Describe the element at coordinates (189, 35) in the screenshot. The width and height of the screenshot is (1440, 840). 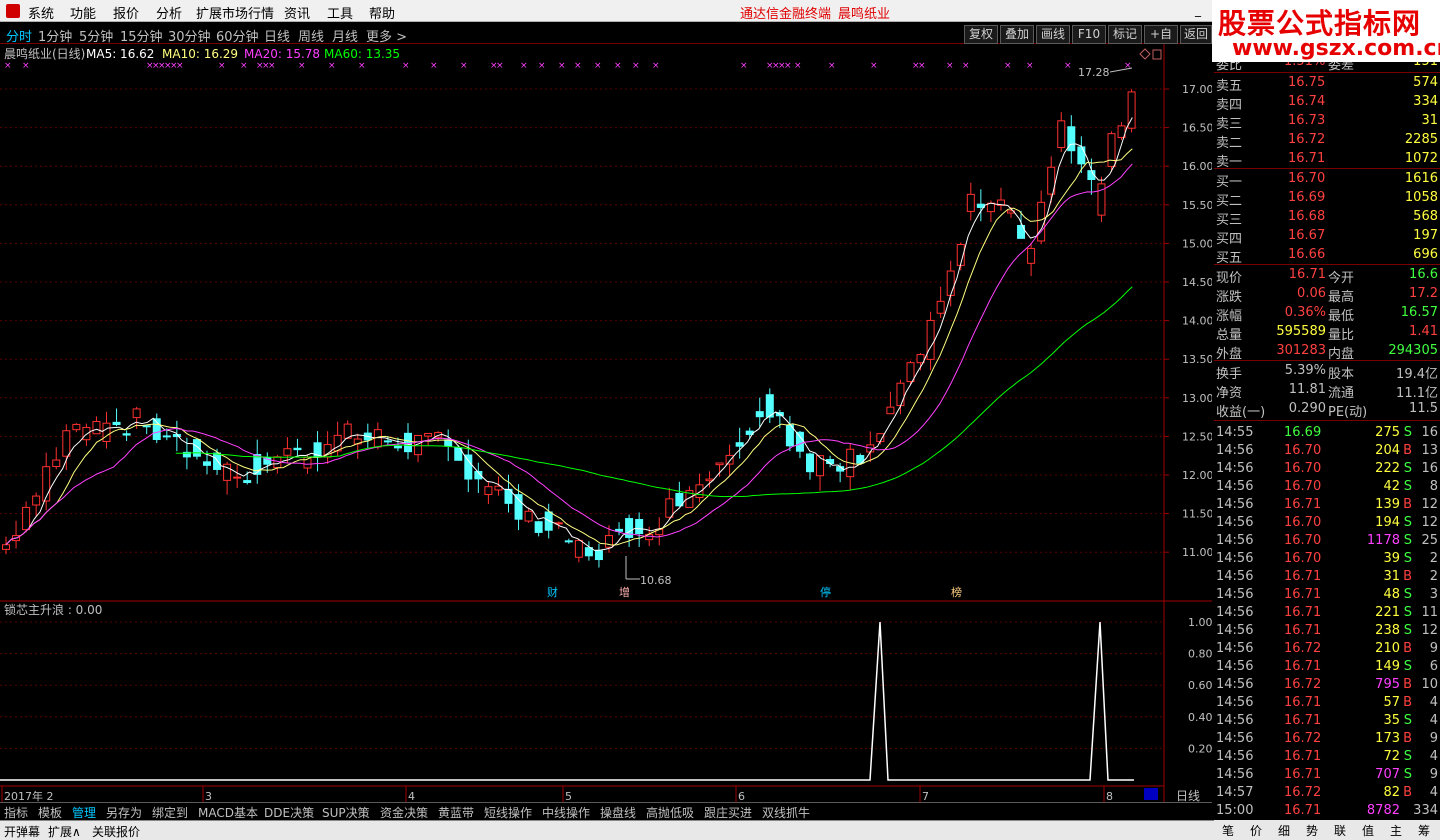
I see `period-30min: 30分钟` at that location.